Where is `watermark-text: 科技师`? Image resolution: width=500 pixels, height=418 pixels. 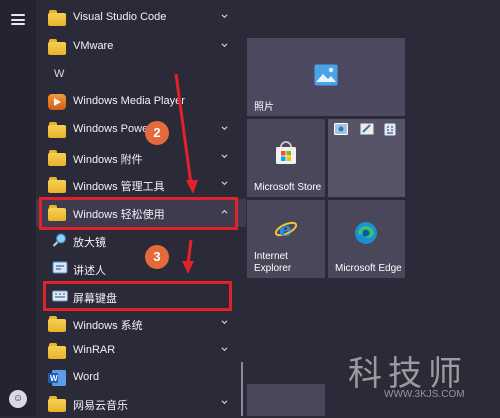 watermark-text: 科技师 is located at coordinates (408, 374).